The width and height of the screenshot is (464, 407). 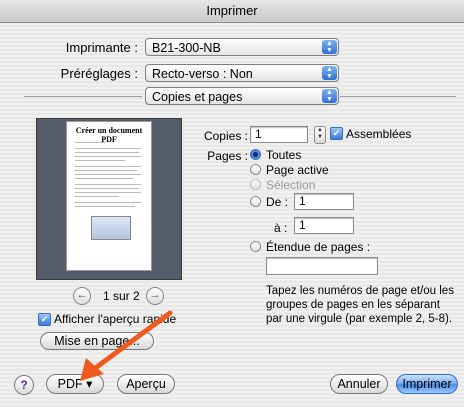 What do you see at coordinates (255, 154) in the screenshot?
I see `pages-all-radio` at bounding box center [255, 154].